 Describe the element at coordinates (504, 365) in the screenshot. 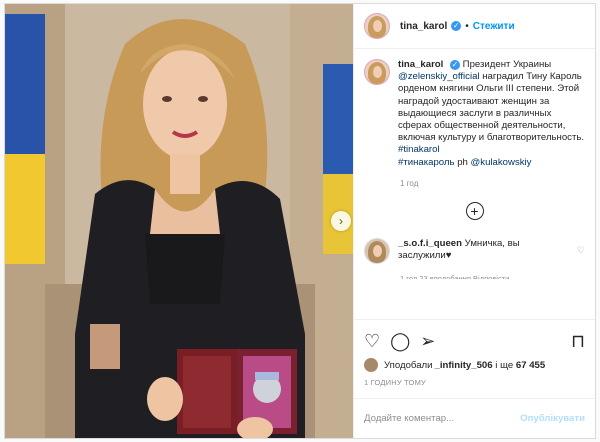

I see `likes-middle: і ще` at that location.